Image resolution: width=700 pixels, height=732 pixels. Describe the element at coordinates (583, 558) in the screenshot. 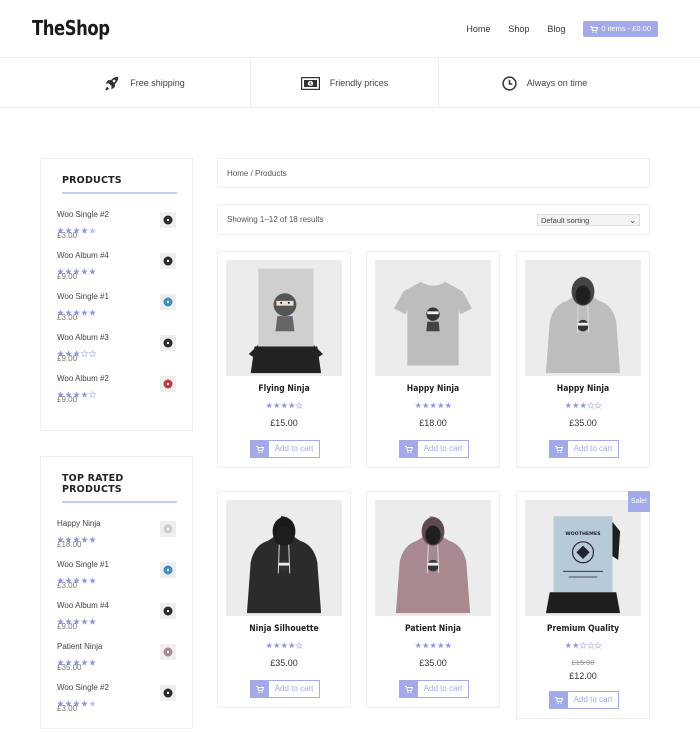

I see `product-image: WOOTHEMES` at that location.